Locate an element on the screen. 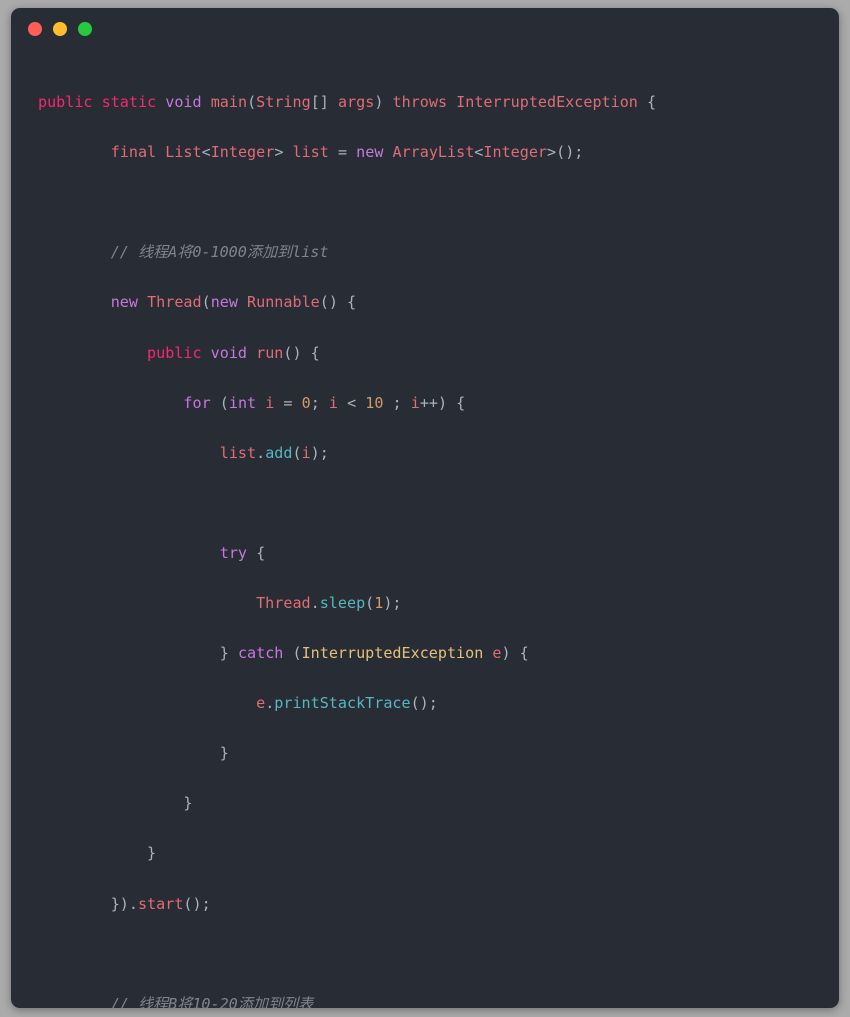 The image size is (850, 1017). code-line-comment: // 线程B将10-20添加到列表 is located at coordinates (438, 1000).